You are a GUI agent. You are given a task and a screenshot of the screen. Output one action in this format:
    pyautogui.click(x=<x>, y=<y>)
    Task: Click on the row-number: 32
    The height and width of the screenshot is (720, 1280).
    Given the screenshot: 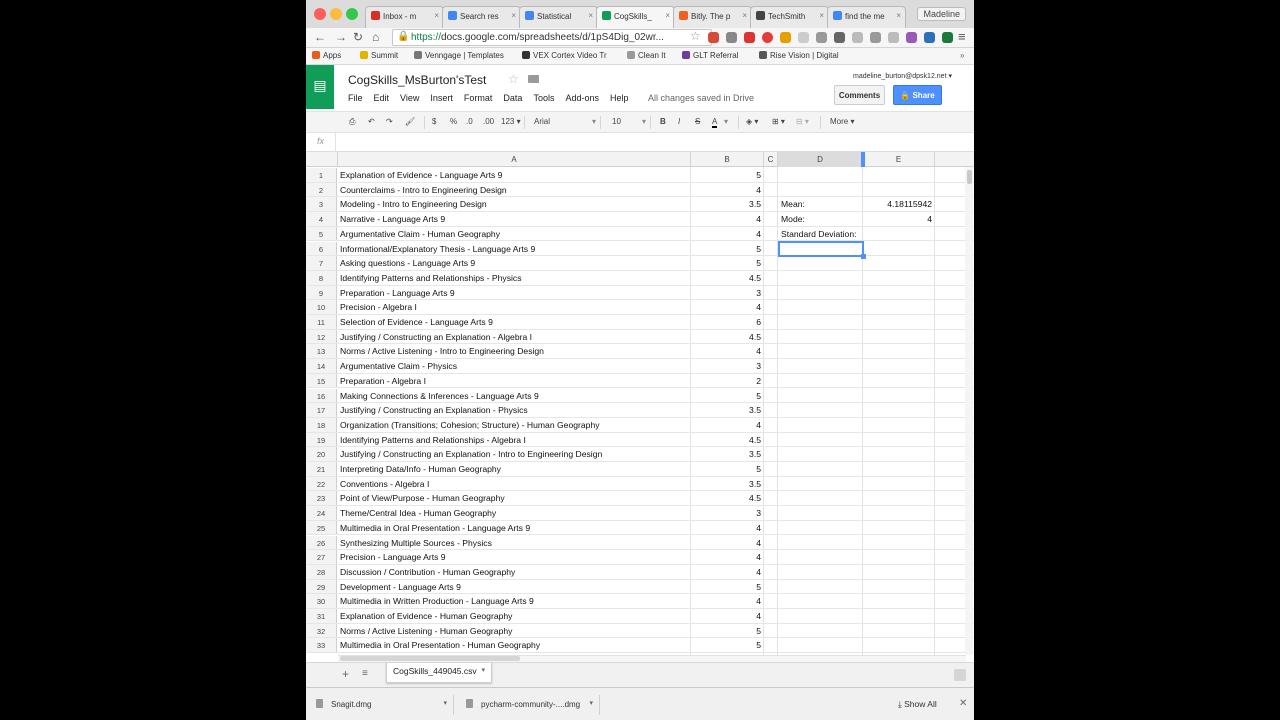 What is the action you would take?
    pyautogui.click(x=321, y=630)
    